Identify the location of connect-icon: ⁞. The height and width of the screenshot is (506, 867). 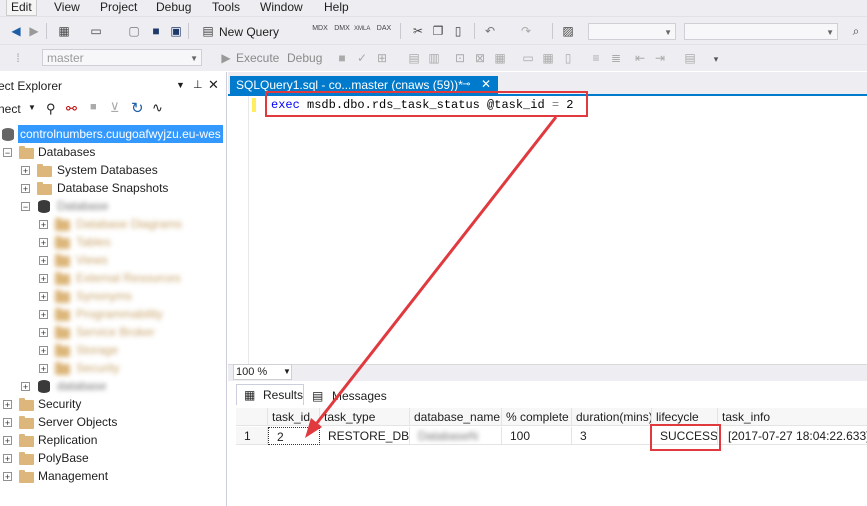
(18, 58).